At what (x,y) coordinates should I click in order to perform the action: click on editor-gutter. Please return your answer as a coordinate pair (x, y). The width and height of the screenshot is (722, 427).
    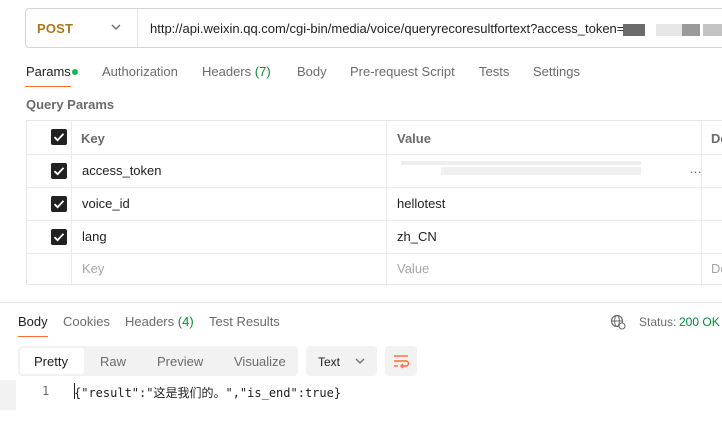
    Looking at the image, I should click on (8, 395).